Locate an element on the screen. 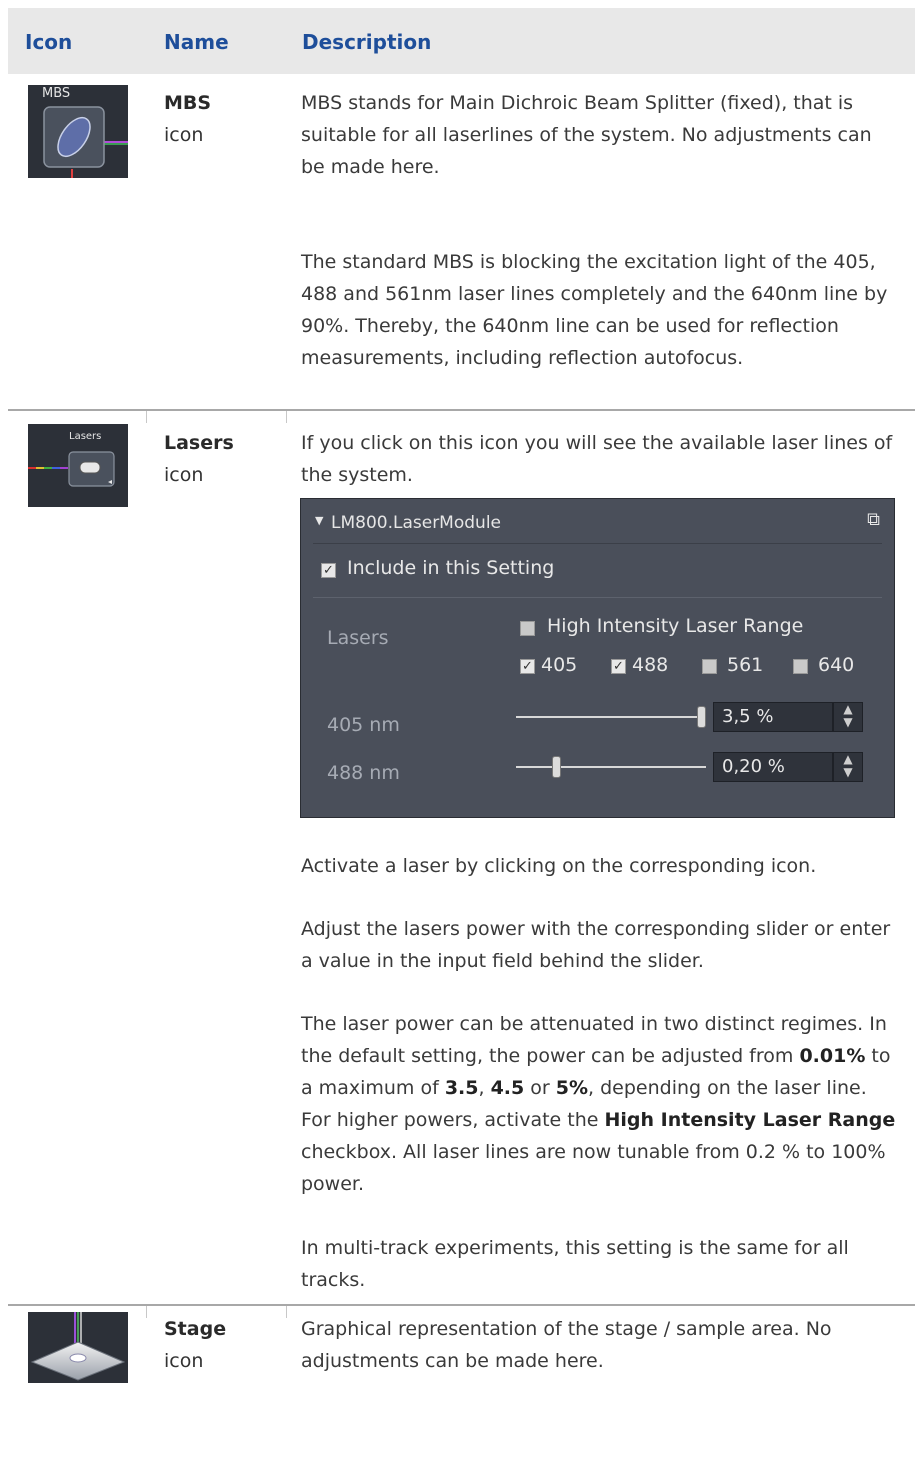  collapse-triangle-icon: ▼ is located at coordinates (319, 520).